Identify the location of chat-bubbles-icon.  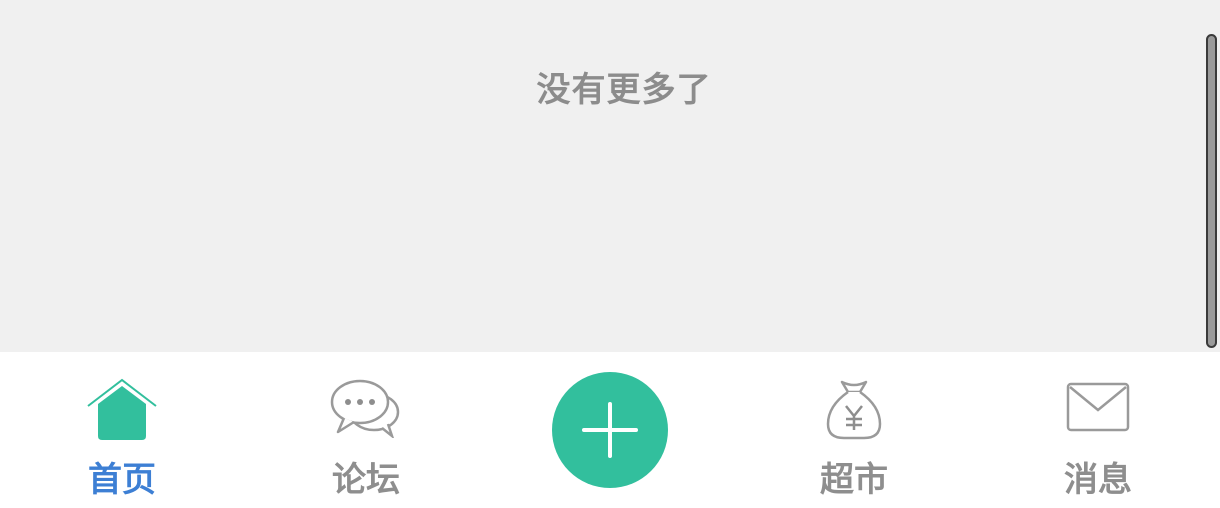
(366, 410).